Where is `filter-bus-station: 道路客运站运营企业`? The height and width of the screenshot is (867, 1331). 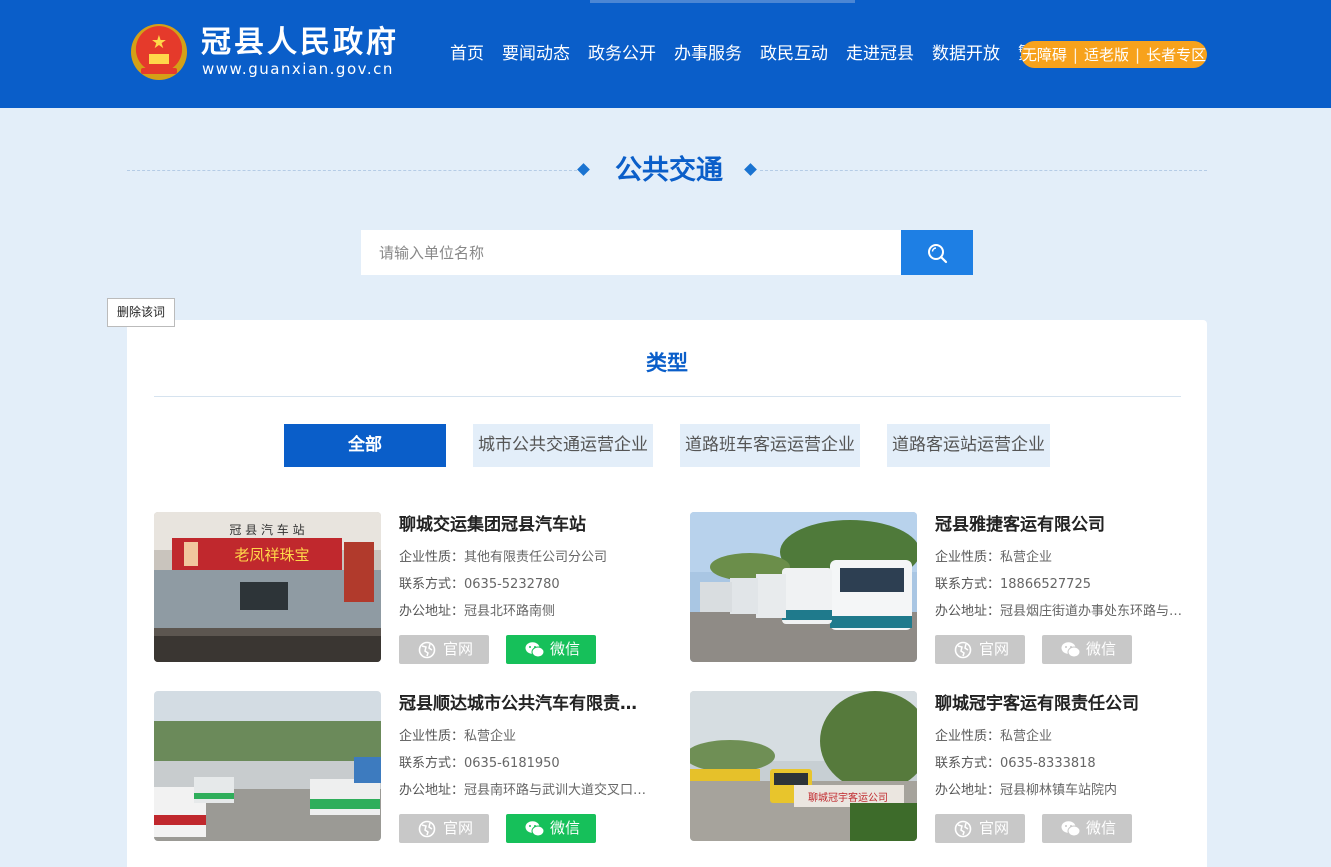
filter-bus-station: 道路客运站运营企业 is located at coordinates (968, 445).